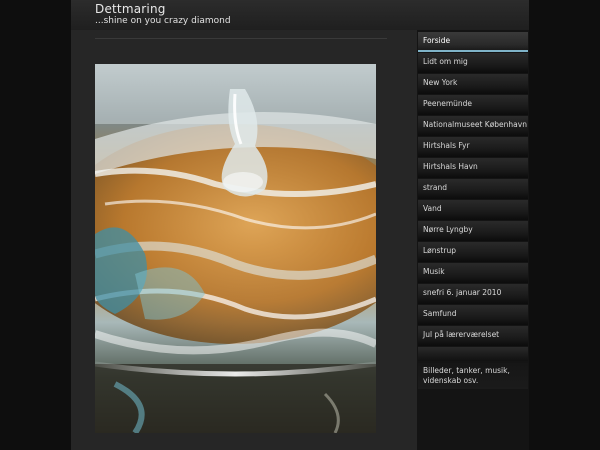  What do you see at coordinates (241, 38) in the screenshot?
I see `content-divider` at bounding box center [241, 38].